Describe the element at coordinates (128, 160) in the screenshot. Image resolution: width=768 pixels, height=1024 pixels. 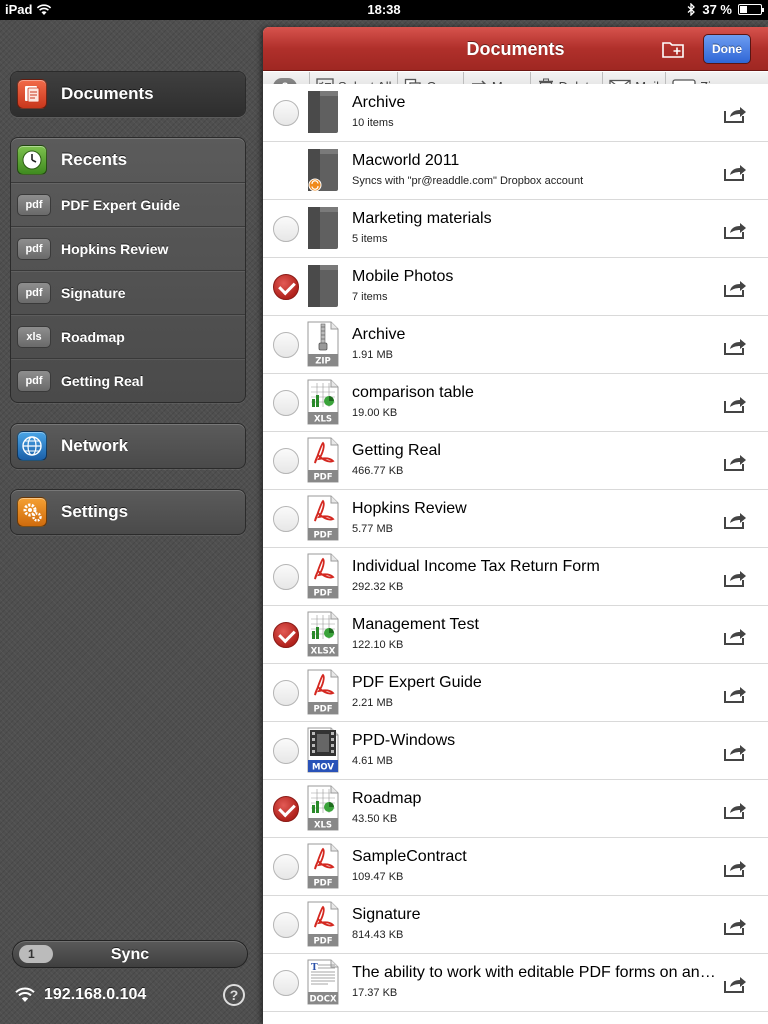
I see `sidebar-item-recents: Recents` at that location.